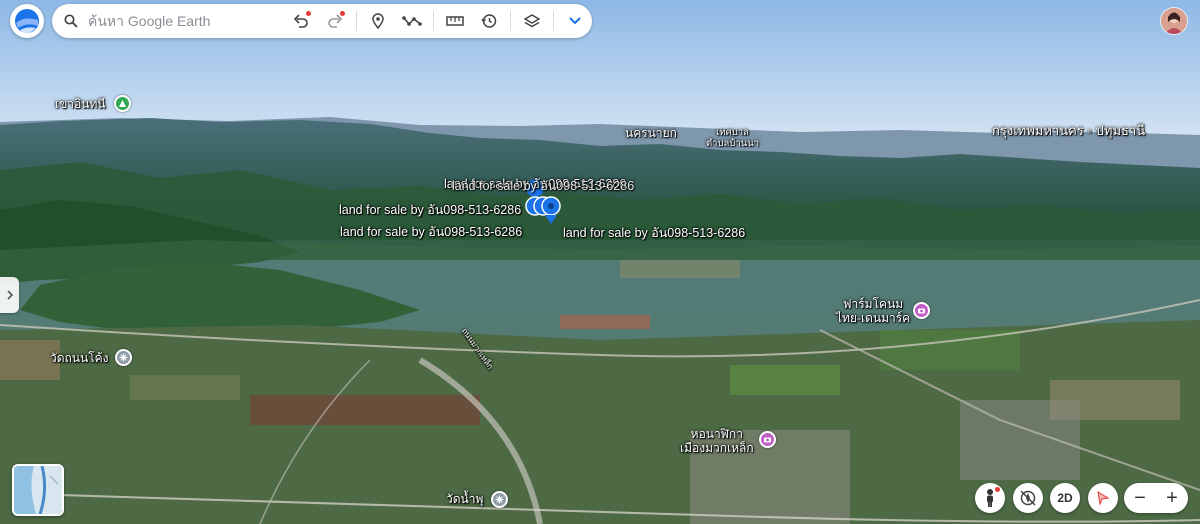  What do you see at coordinates (716, 434) in the screenshot?
I see `label-line: หอนาฬิกา` at bounding box center [716, 434].